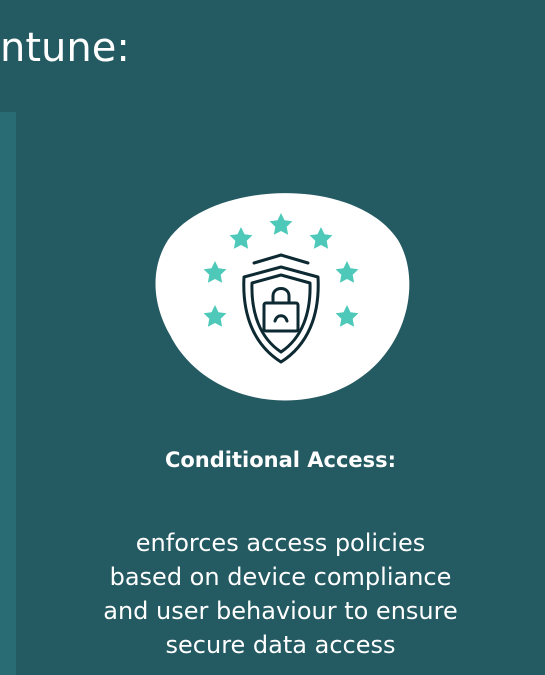 This screenshot has height=675, width=545. What do you see at coordinates (280, 577) in the screenshot?
I see `description-line: based on device compliance` at bounding box center [280, 577].